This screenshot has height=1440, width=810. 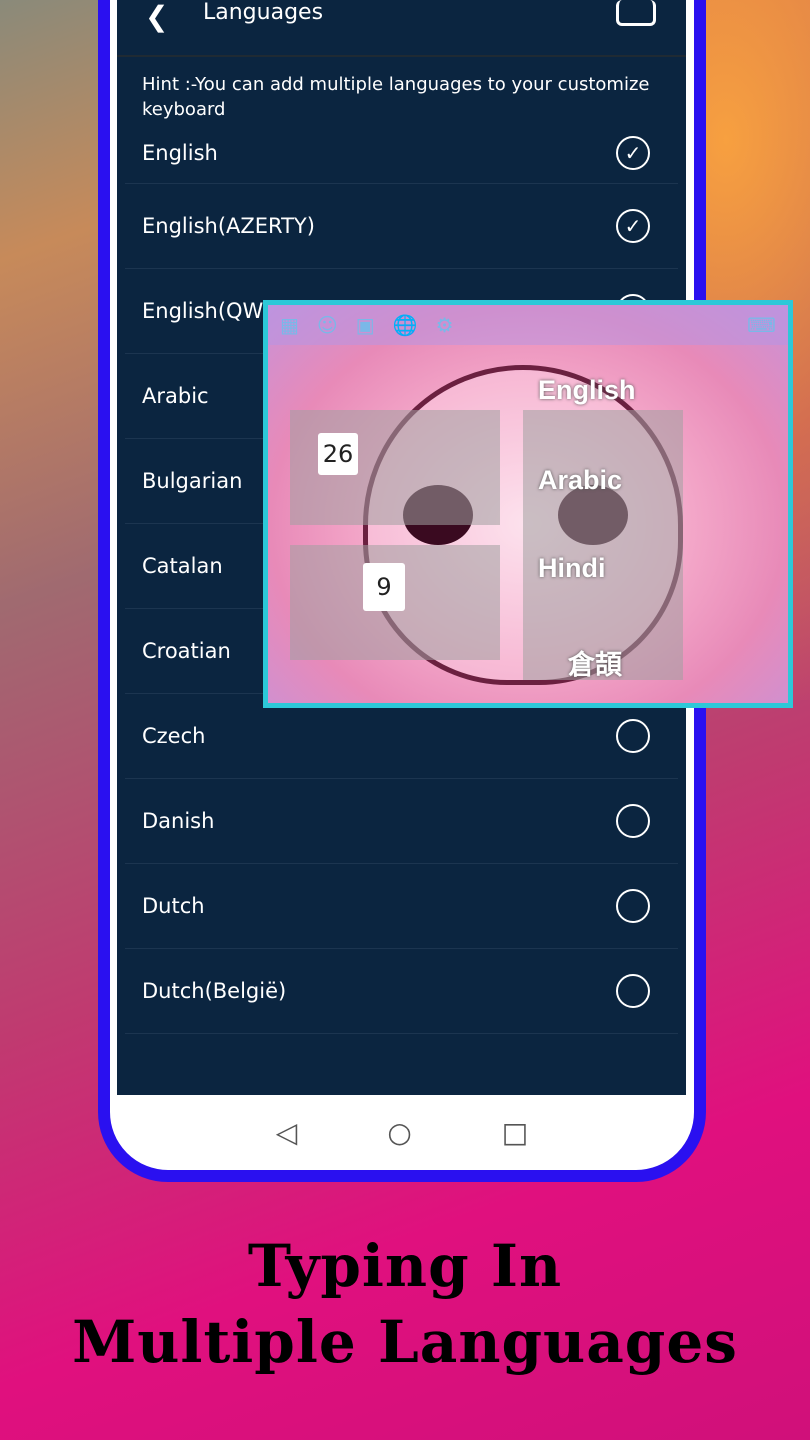 What do you see at coordinates (595, 665) in the screenshot?
I see `preview-language: 倉頡` at bounding box center [595, 665].